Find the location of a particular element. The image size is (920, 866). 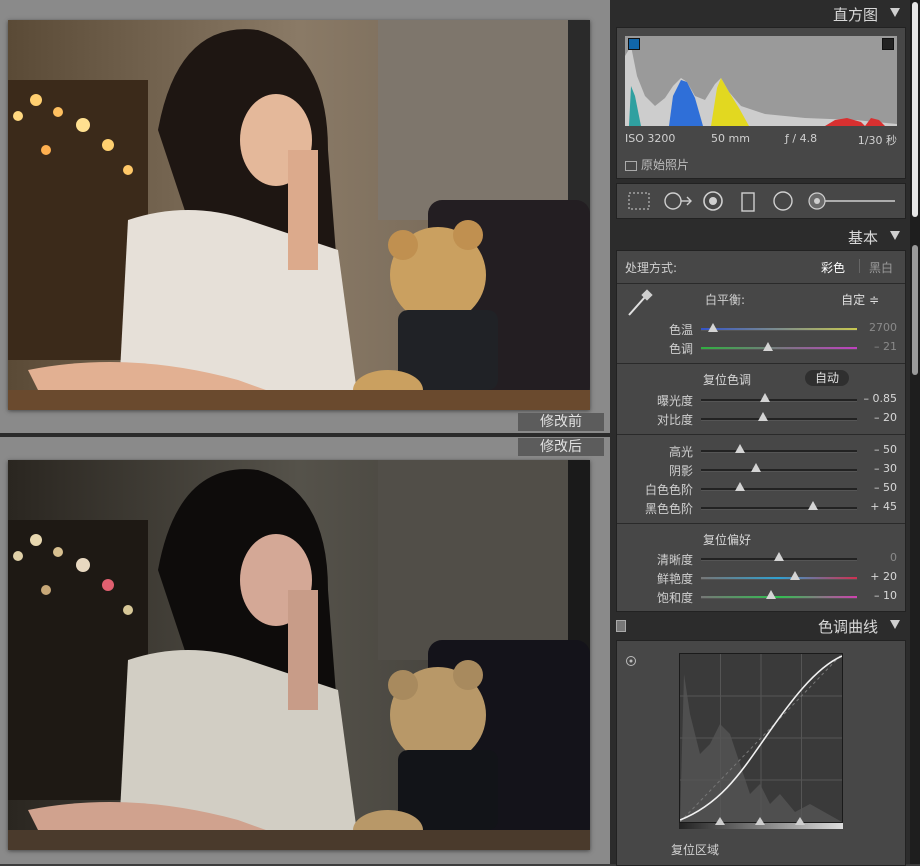

auto-tone-button: 自动 is located at coordinates (827, 378).